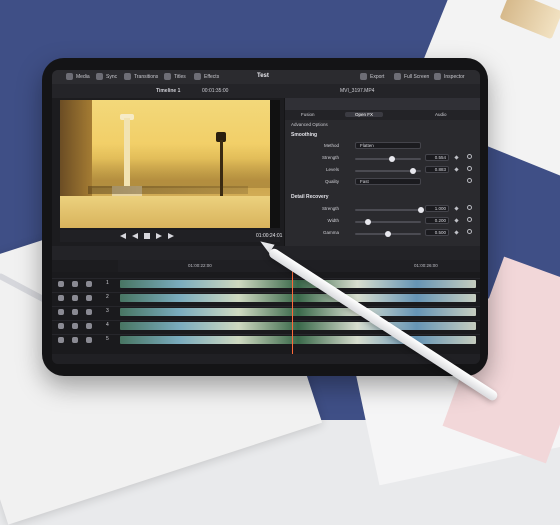 The width and height of the screenshot is (560, 525). I want to click on track-row: 2, so click(266, 297).